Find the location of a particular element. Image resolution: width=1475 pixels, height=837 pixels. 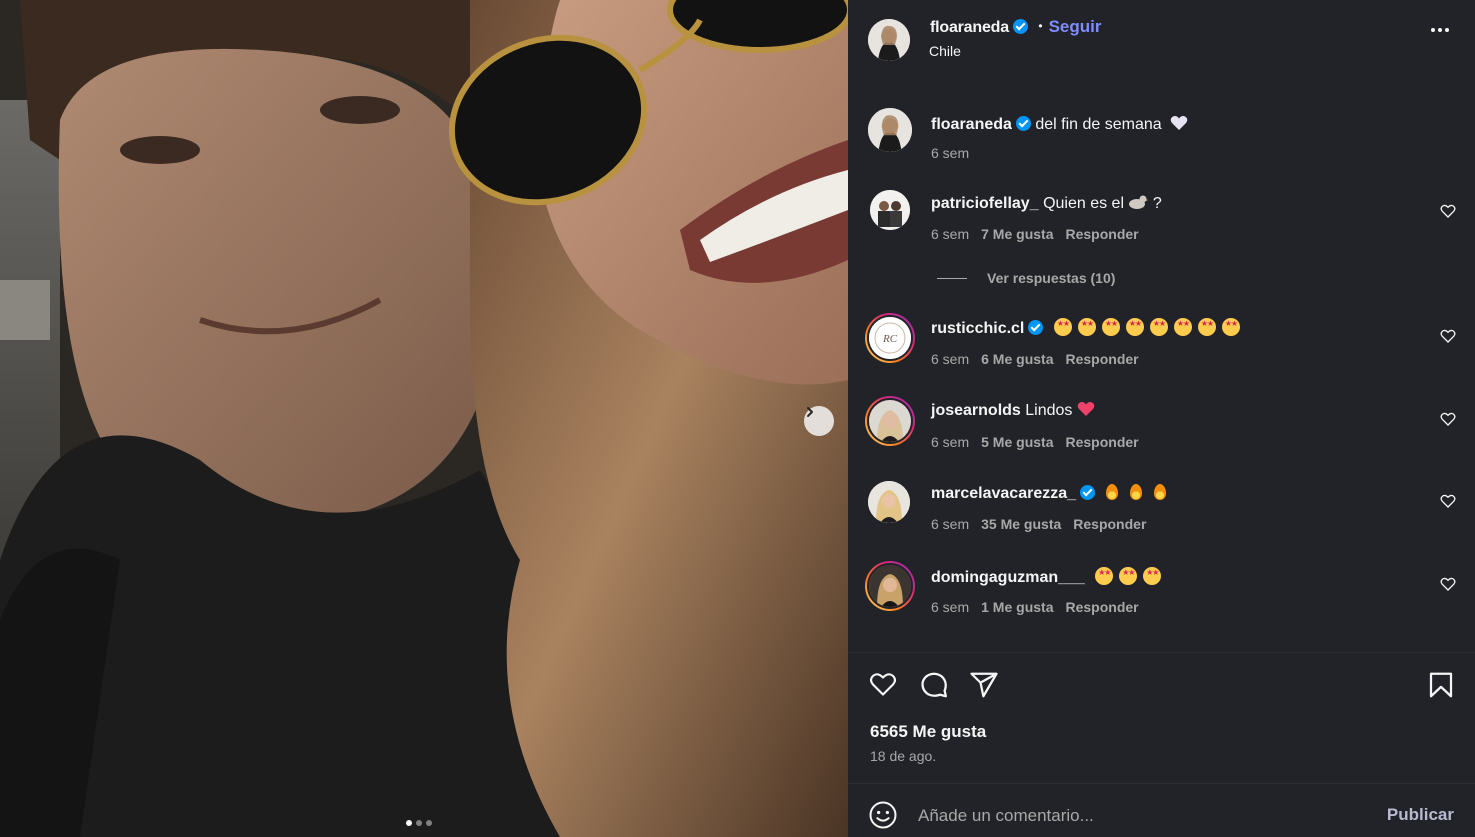

comment-likes: 1 Me gusta is located at coordinates (1017, 607).